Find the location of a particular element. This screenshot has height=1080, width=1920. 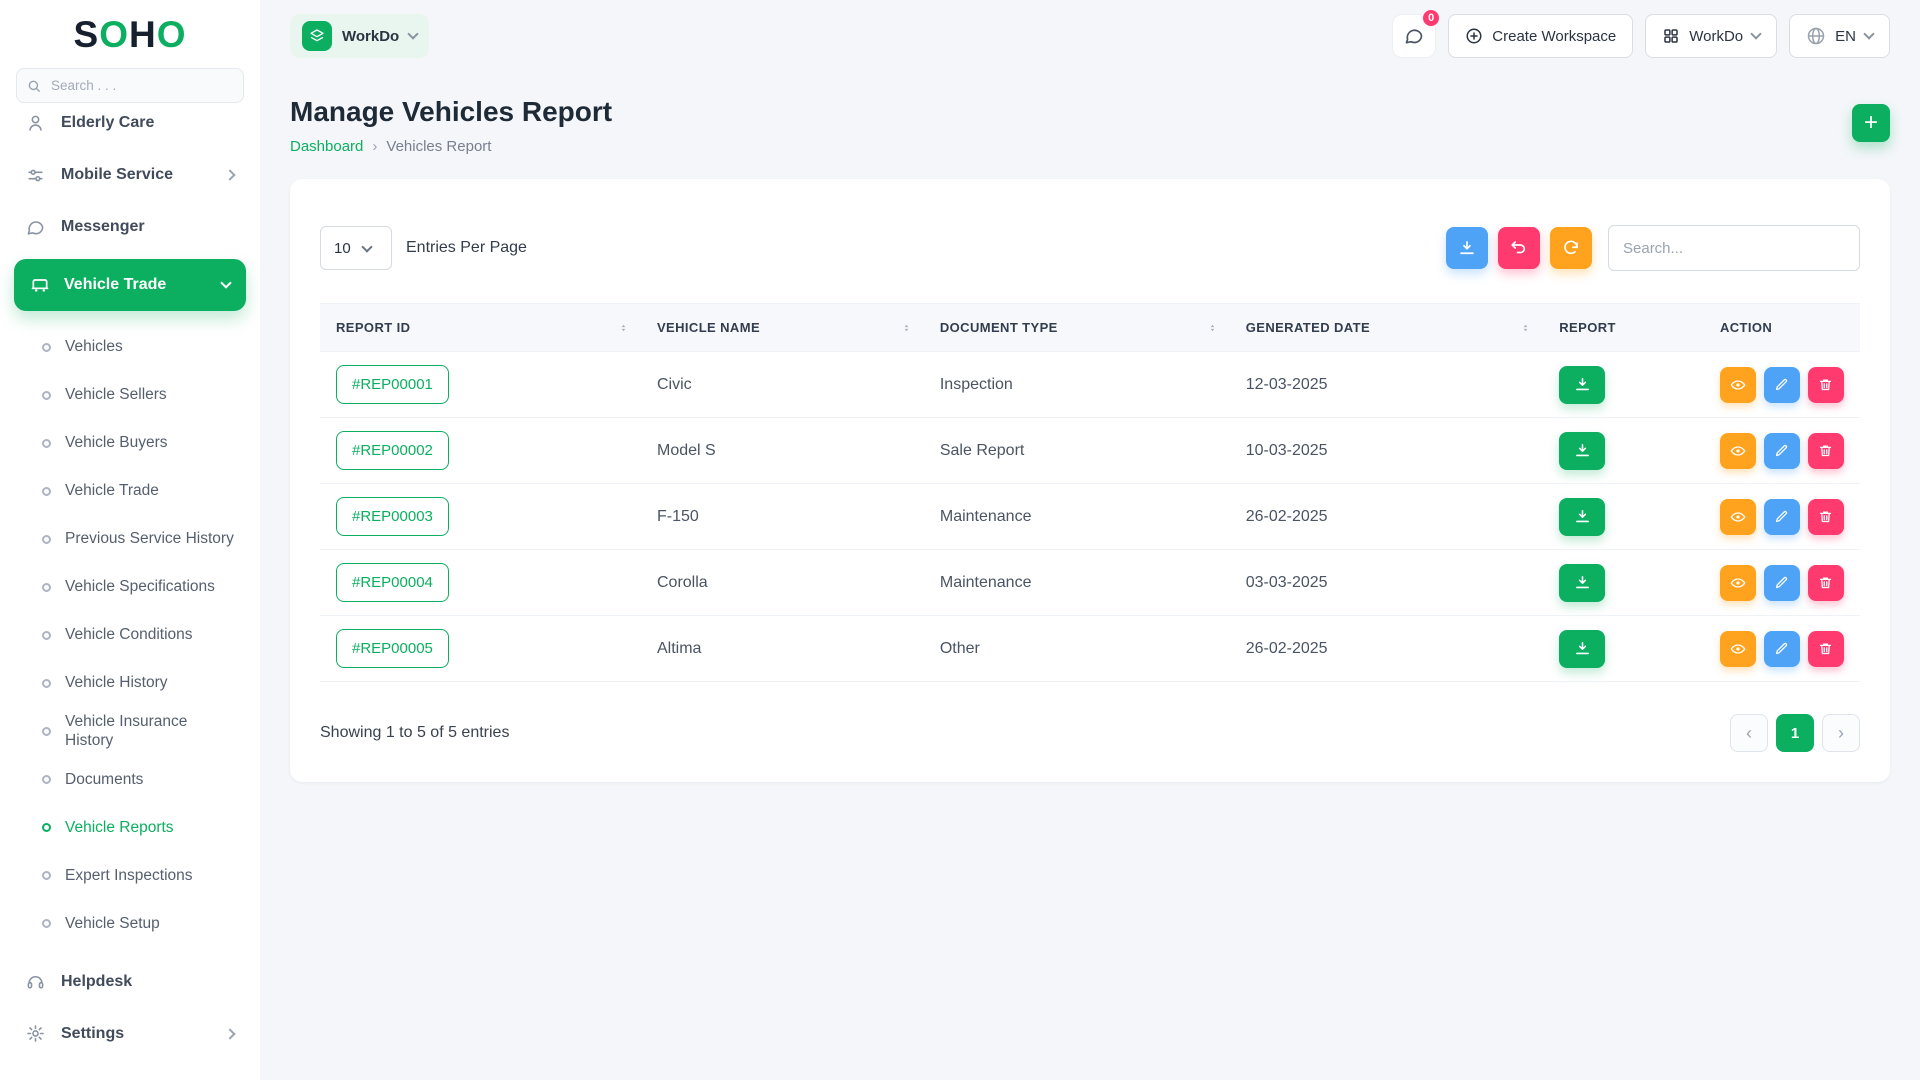

breadcrumb-dashboard-link: Dashboard is located at coordinates (326, 146).